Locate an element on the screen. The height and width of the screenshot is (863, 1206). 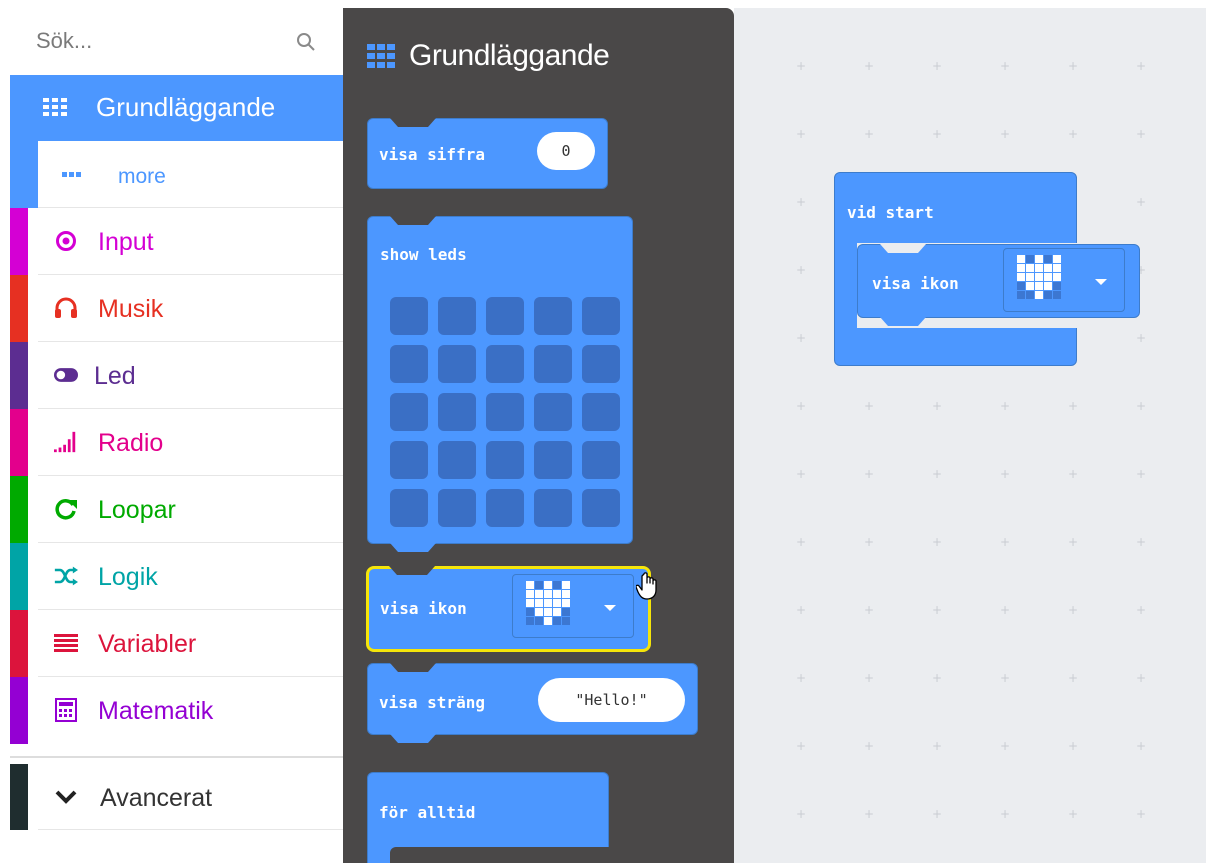
toolbox-category-musik: Musik is located at coordinates (176, 308).